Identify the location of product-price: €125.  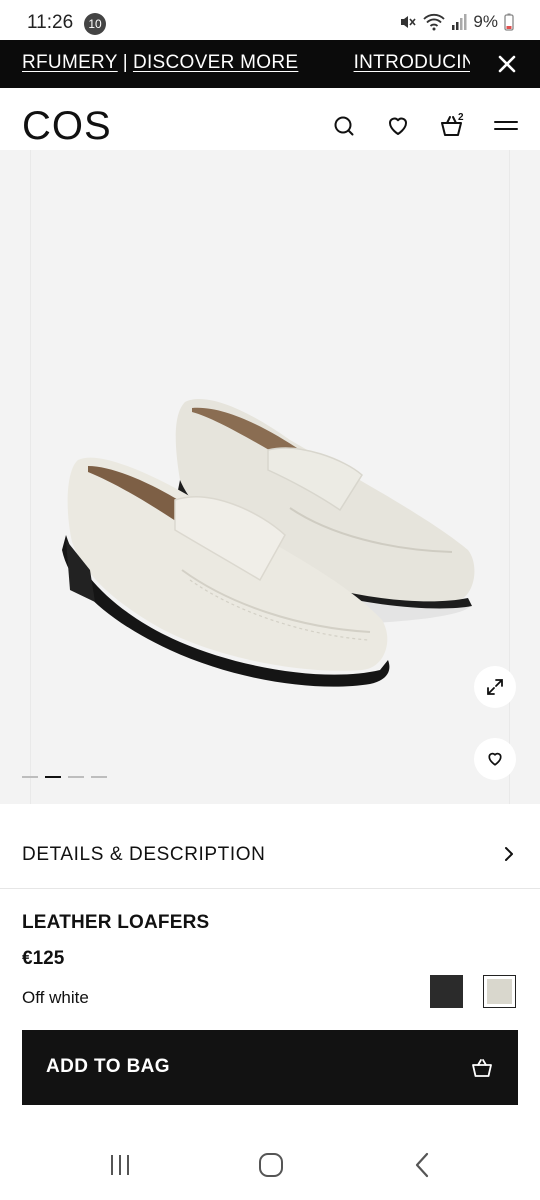
(43, 958).